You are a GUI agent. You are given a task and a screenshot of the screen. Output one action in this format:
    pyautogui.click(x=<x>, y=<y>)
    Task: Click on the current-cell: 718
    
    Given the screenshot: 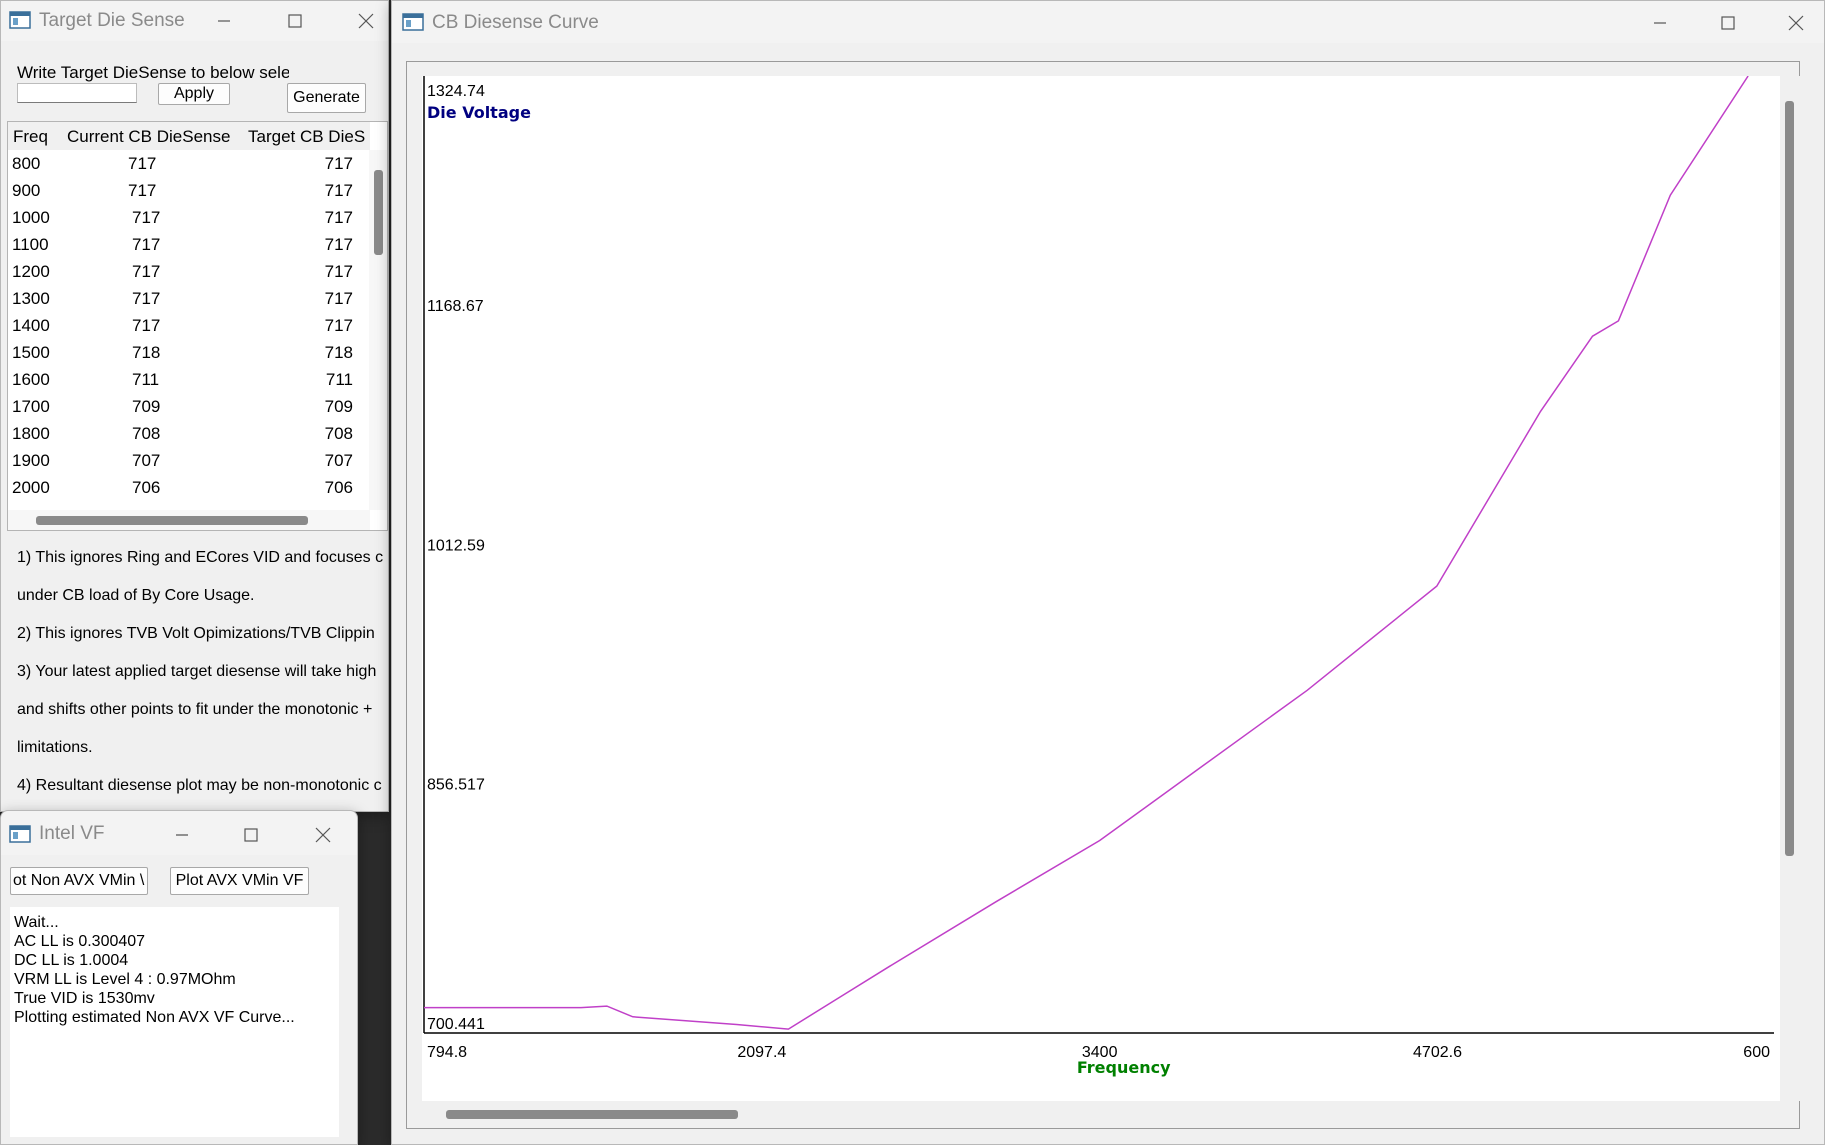 What is the action you would take?
    pyautogui.click(x=146, y=352)
    